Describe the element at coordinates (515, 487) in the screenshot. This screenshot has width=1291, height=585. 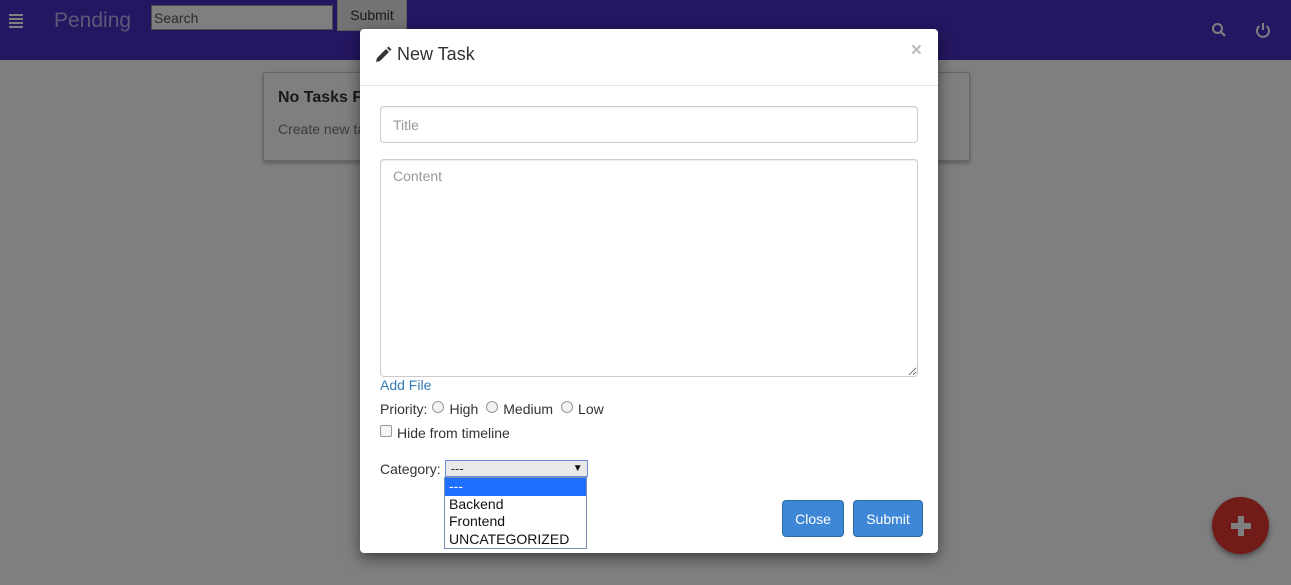
I see `category-option: ---` at that location.